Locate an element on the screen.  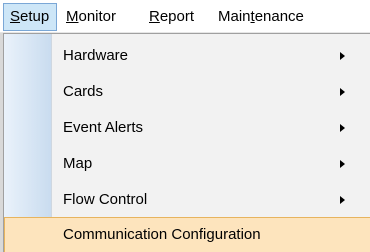
menu-item-label: Flow Control is located at coordinates (105, 199).